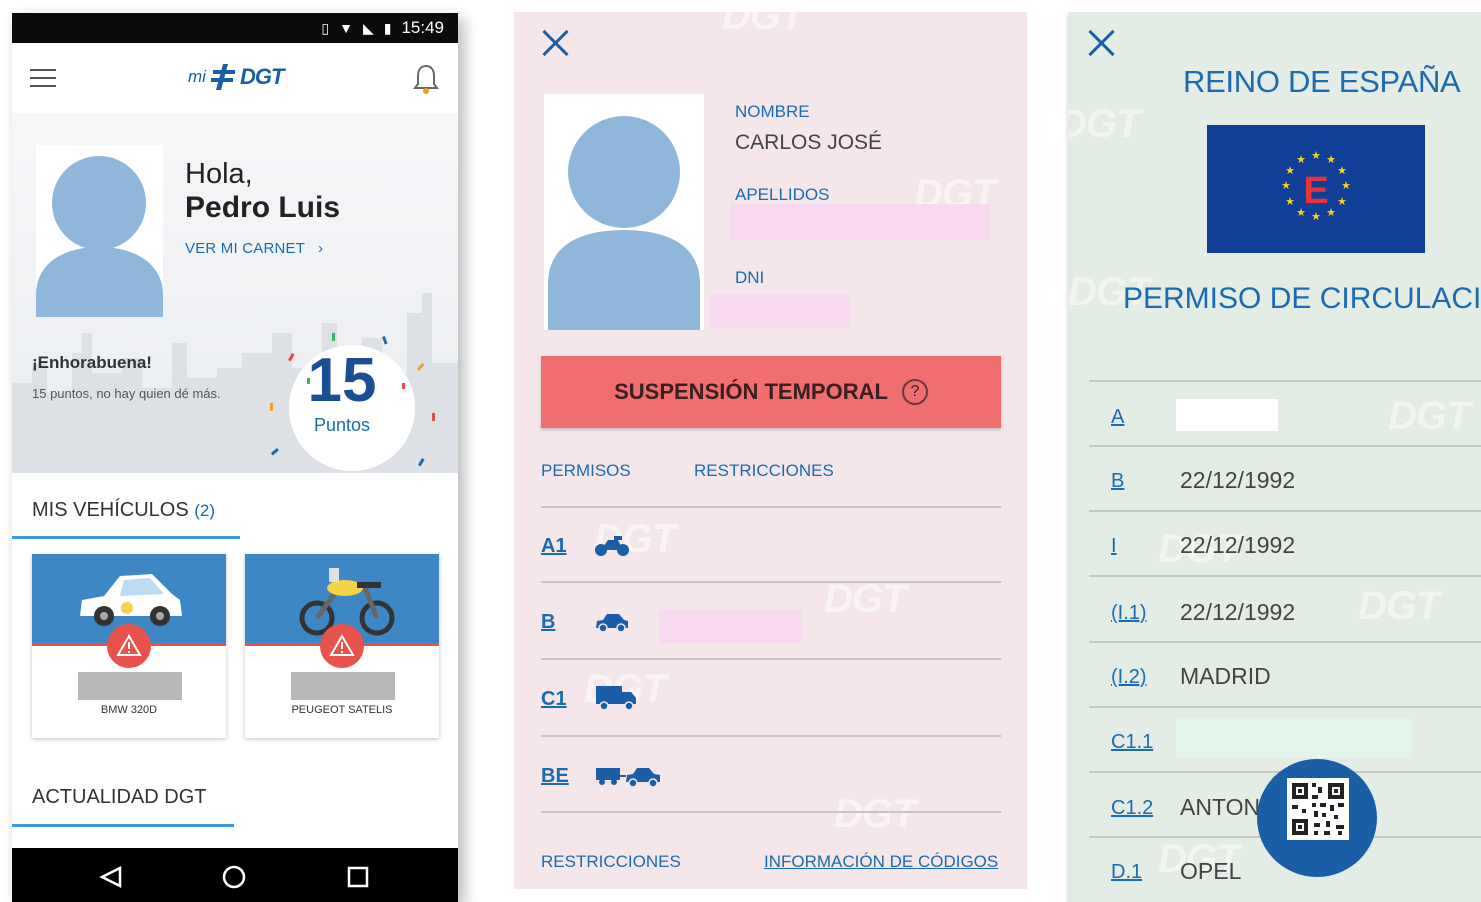 Image resolution: width=1481 pixels, height=902 pixels. I want to click on no-signal-icon: ◣, so click(368, 27).